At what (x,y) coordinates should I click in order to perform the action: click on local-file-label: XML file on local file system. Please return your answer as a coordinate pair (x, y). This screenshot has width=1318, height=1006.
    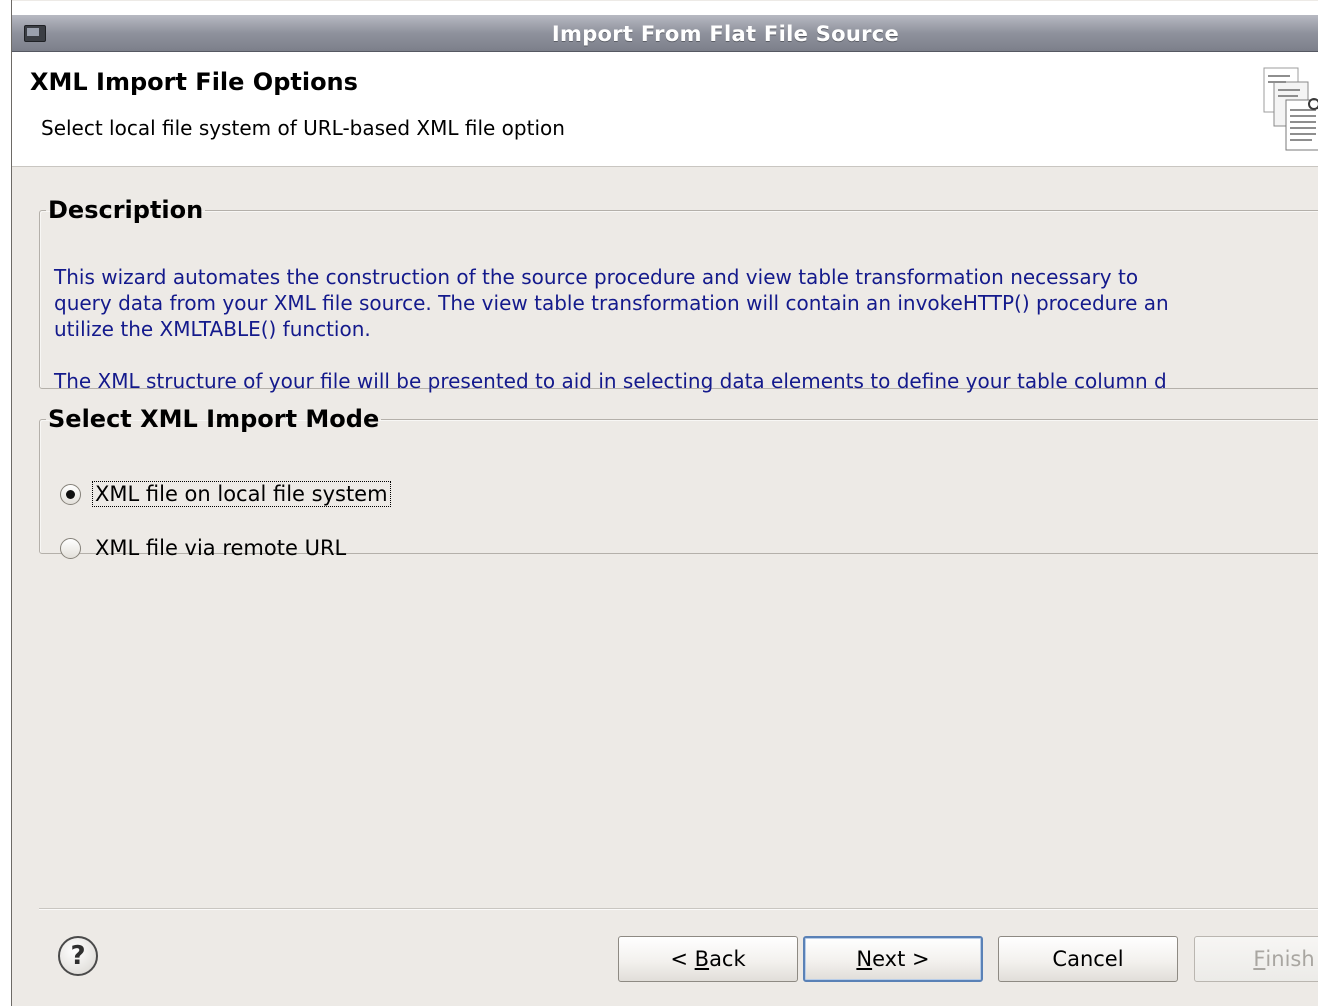
    Looking at the image, I should click on (241, 494).